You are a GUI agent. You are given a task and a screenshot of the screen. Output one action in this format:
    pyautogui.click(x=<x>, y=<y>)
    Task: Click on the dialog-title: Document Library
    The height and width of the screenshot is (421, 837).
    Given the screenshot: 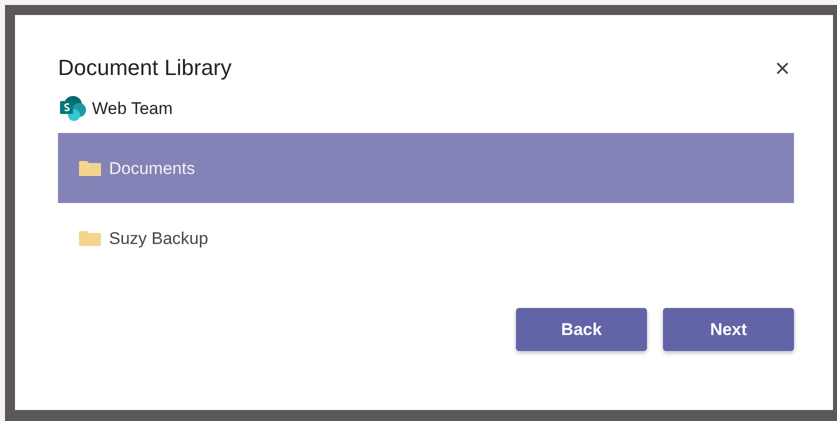 What is the action you would take?
    pyautogui.click(x=145, y=68)
    